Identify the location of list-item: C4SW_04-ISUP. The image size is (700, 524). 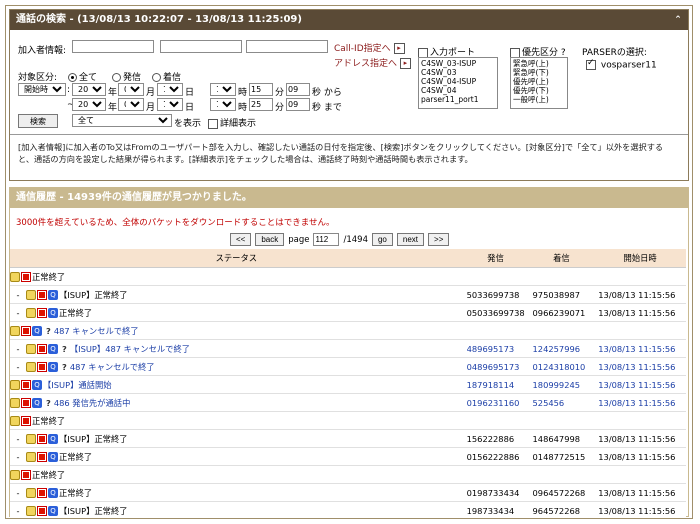
(458, 81).